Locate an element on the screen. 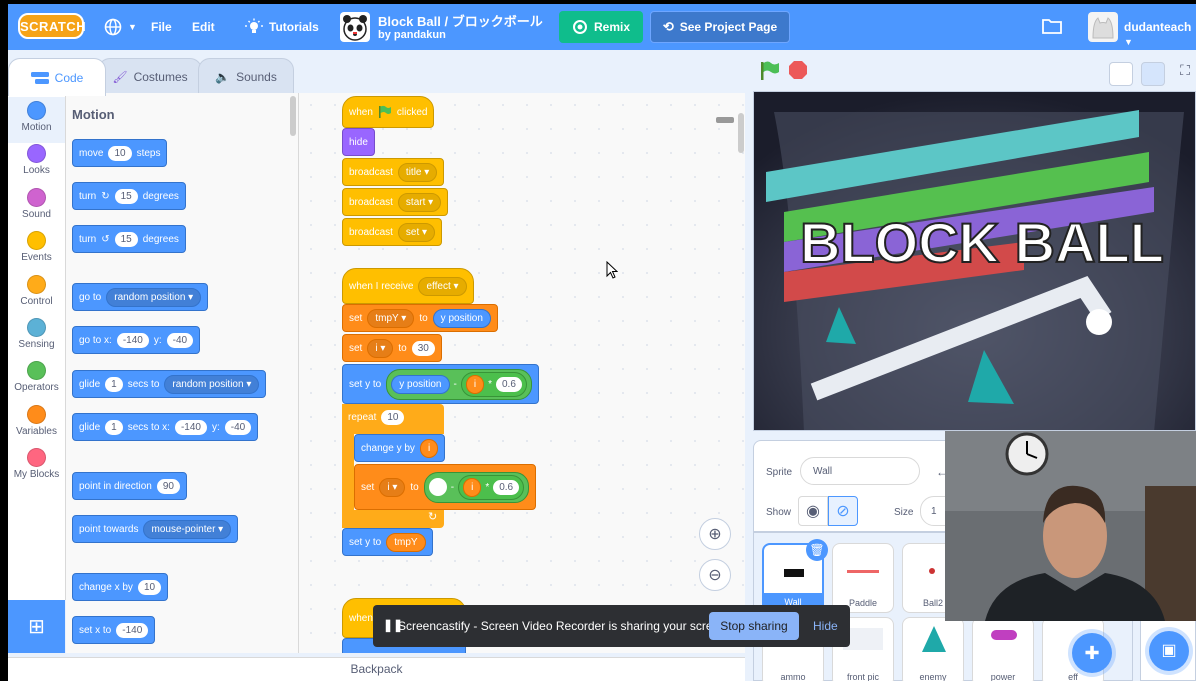 This screenshot has height=681, width=1196. category-looks: Looks is located at coordinates (36, 163).